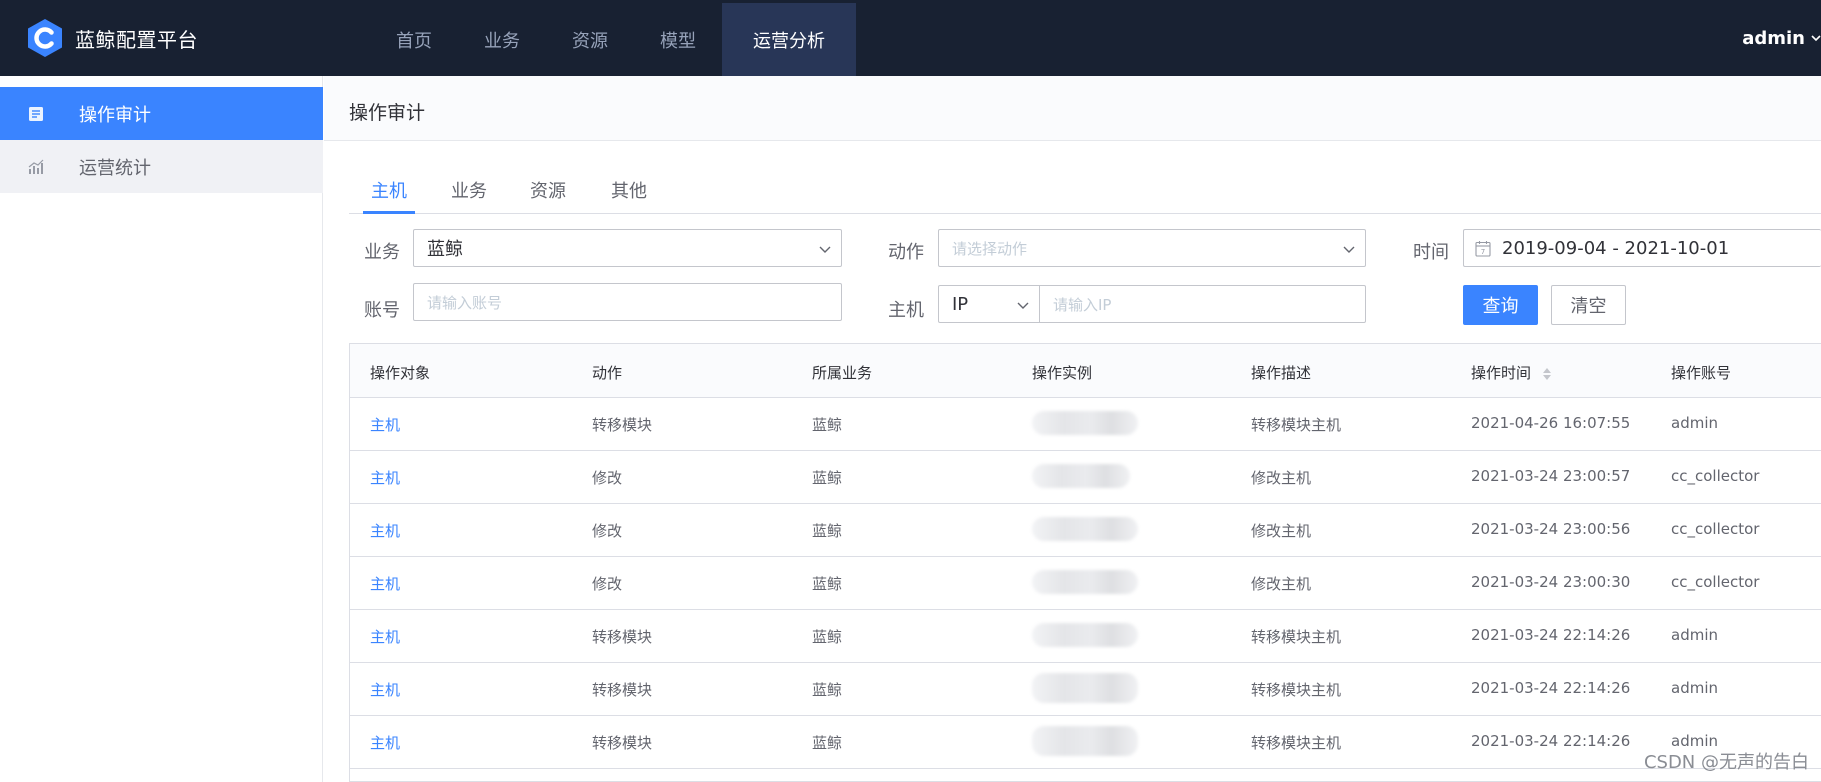 This screenshot has height=782, width=1821. What do you see at coordinates (1501, 373) in the screenshot?
I see `column-header-time-label: 操作时间` at bounding box center [1501, 373].